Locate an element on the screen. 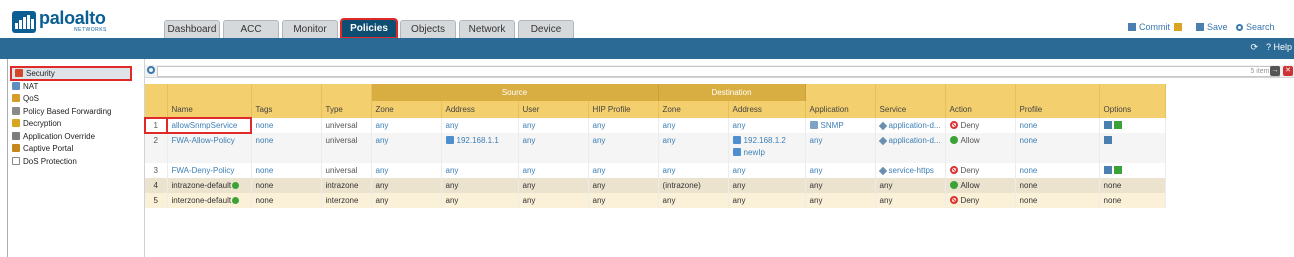  sidebar-item-pbf: Policy Based Forwarding is located at coordinates (61, 111).